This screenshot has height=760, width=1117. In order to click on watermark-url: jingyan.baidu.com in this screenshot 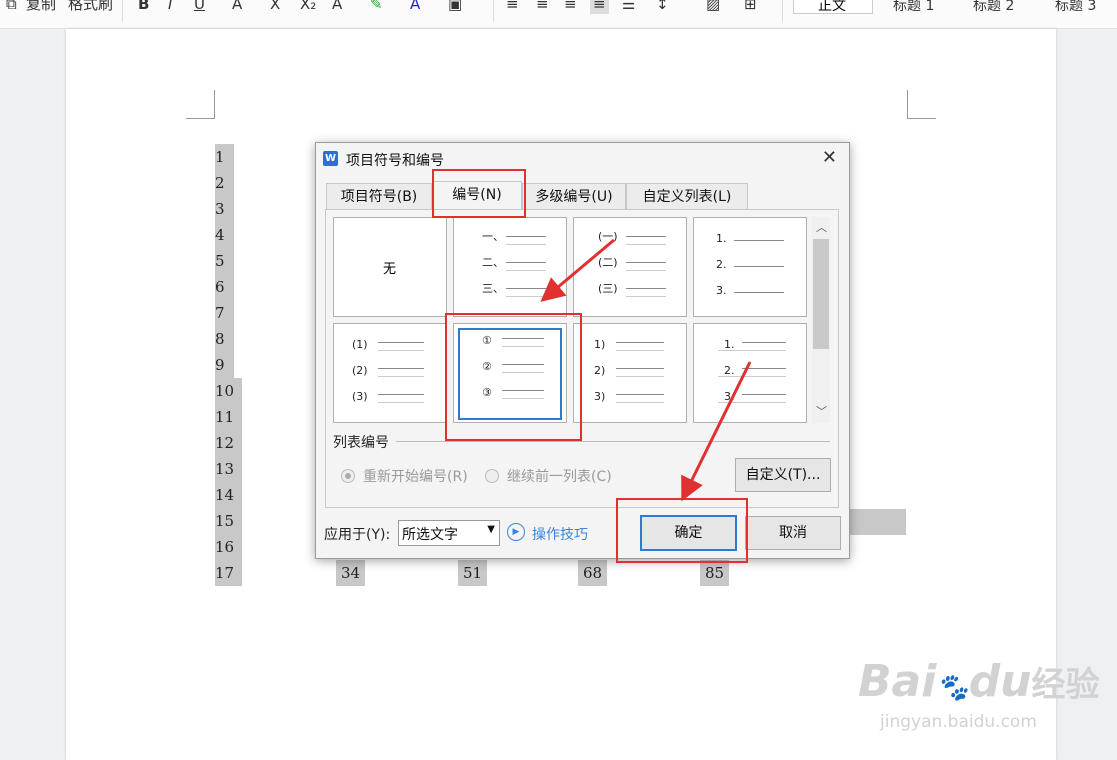, I will do `click(958, 722)`.